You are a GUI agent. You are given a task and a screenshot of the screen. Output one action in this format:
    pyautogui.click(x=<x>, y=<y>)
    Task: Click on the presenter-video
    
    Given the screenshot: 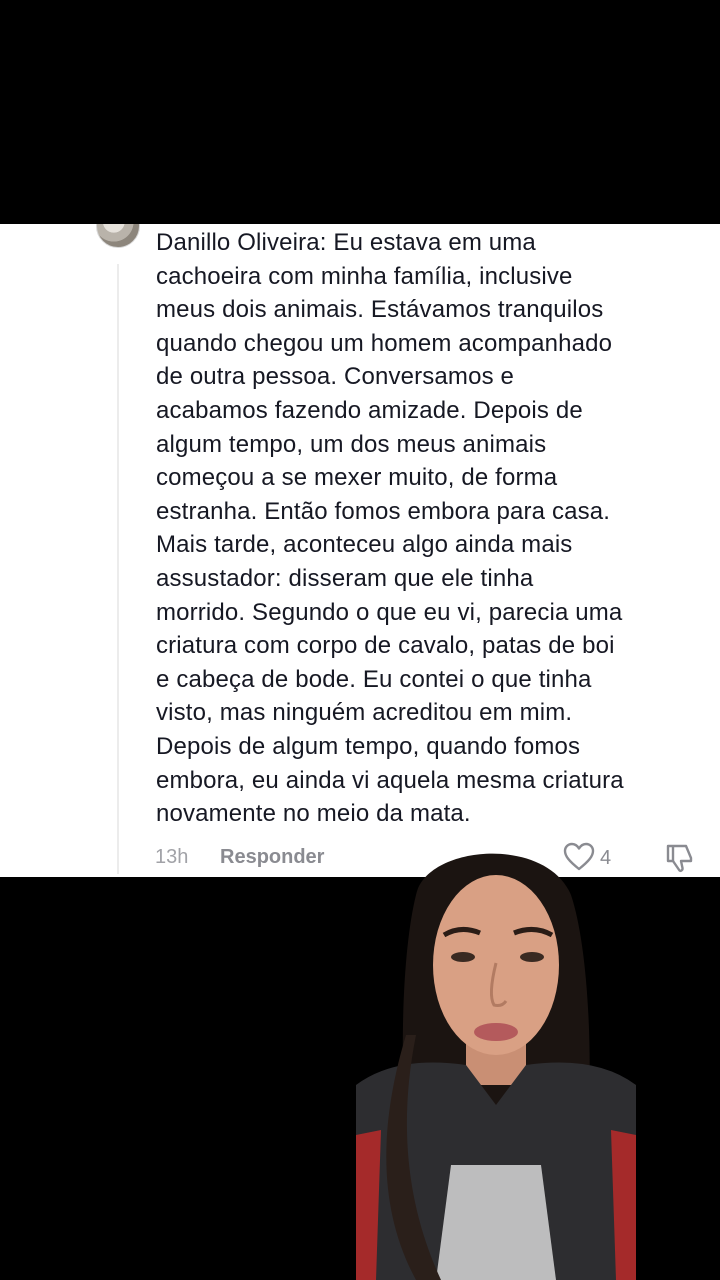 What is the action you would take?
    pyautogui.click(x=496, y=1066)
    